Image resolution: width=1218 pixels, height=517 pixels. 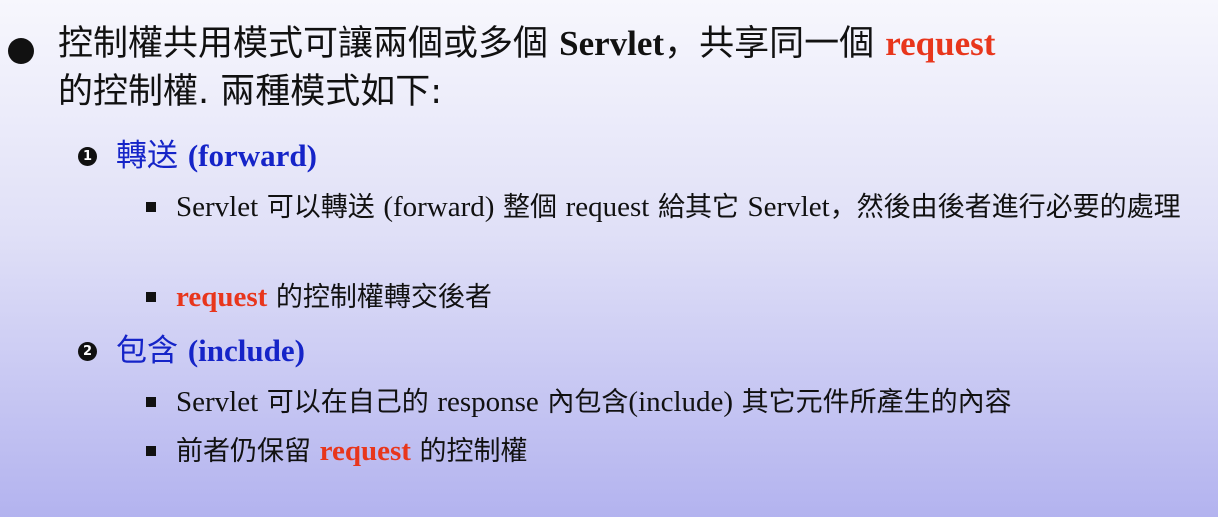 I want to click on bullet-dot-icon, so click(x=21, y=51).